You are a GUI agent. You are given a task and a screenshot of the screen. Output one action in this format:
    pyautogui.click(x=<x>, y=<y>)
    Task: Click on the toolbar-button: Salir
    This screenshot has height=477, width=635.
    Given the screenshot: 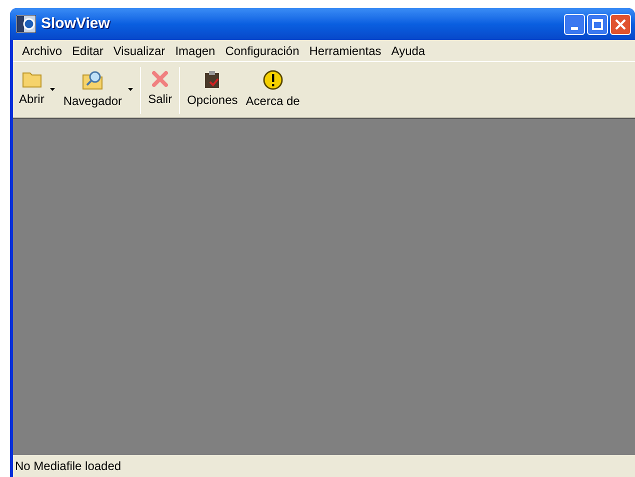 What is the action you would take?
    pyautogui.click(x=160, y=89)
    